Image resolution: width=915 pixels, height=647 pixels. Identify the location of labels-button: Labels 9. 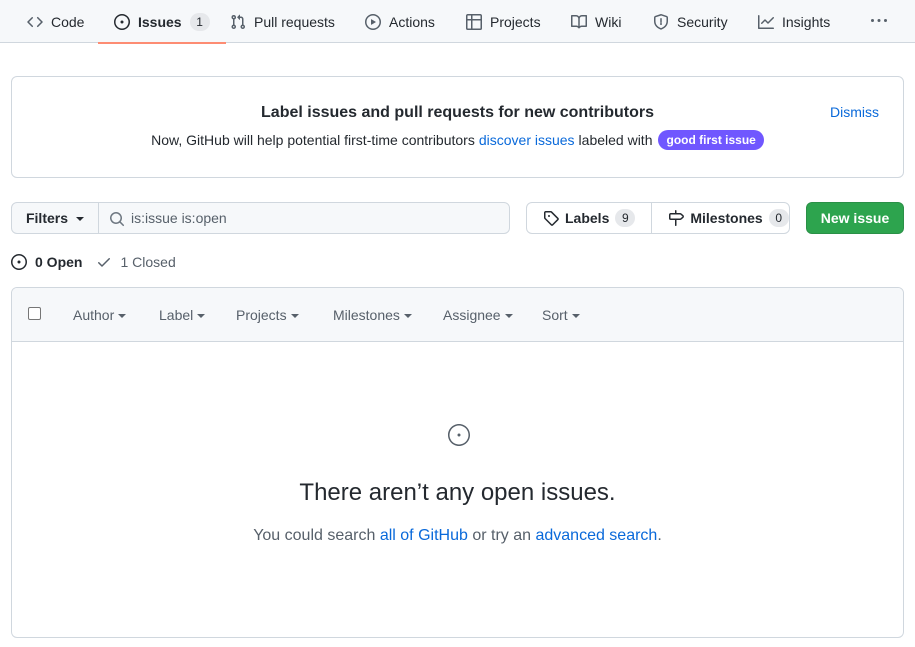
(589, 218).